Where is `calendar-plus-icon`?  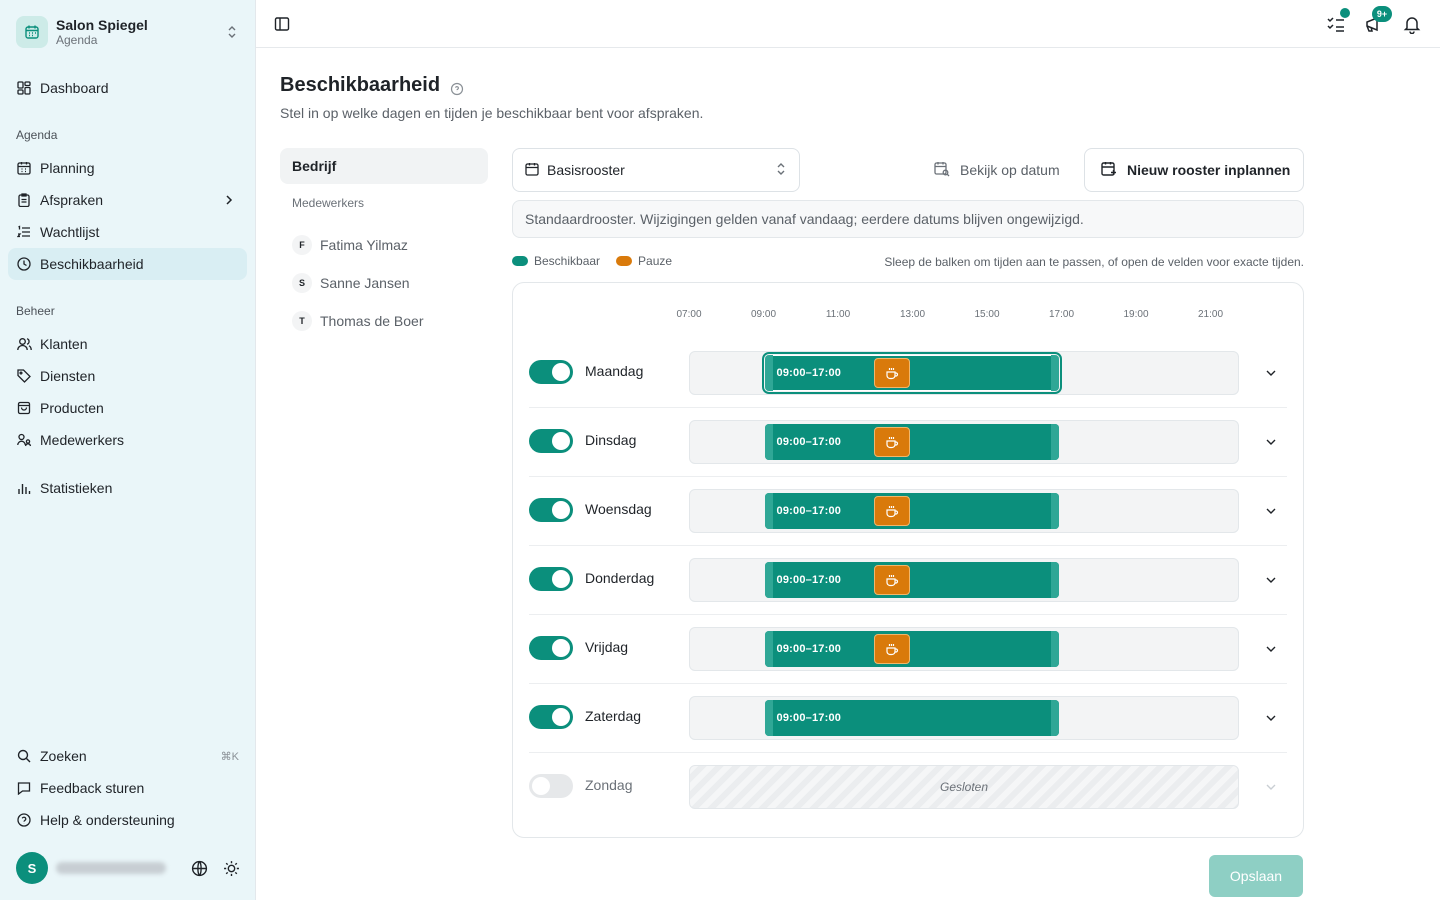 calendar-plus-icon is located at coordinates (1109, 170).